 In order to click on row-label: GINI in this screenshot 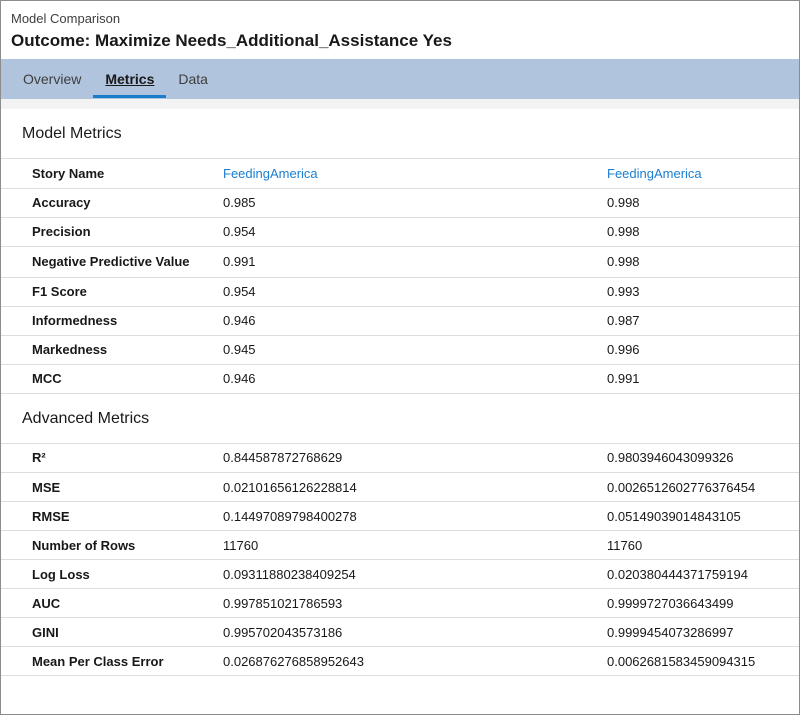, I will do `click(112, 632)`.